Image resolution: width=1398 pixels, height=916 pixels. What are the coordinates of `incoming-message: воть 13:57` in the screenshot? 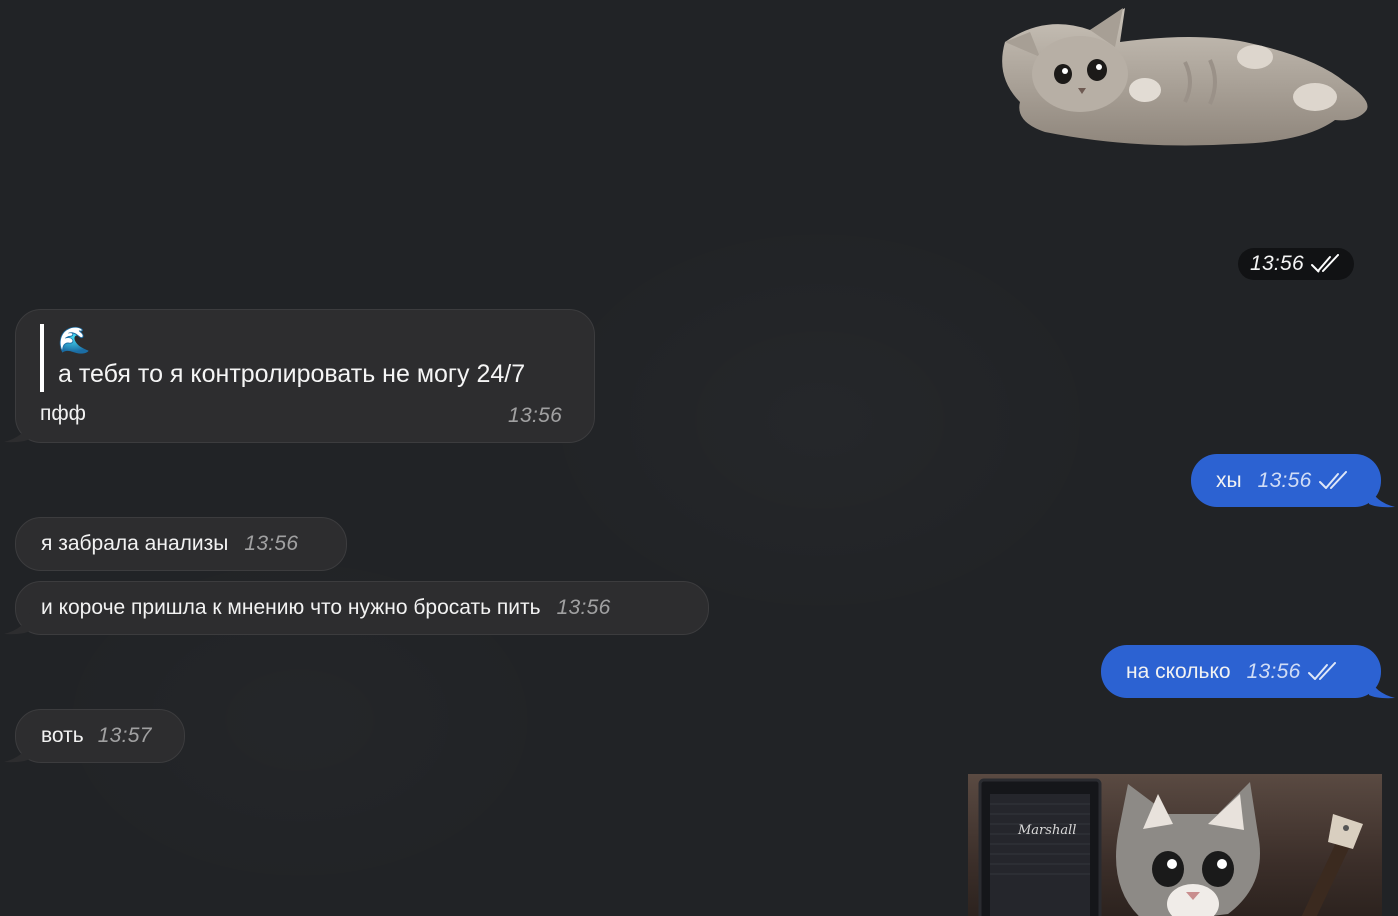 It's located at (94, 736).